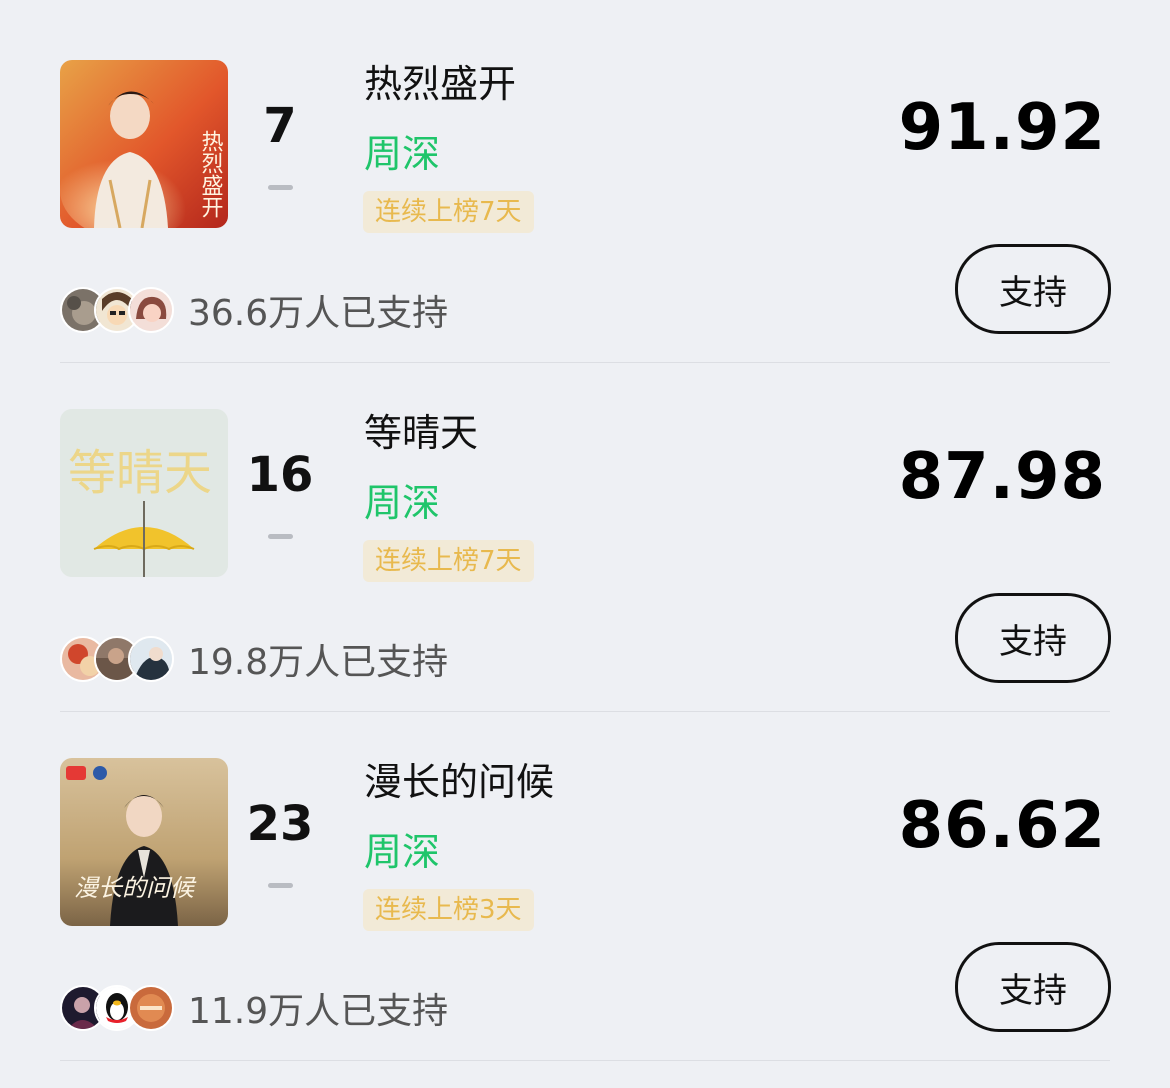 This screenshot has width=1170, height=1088. Describe the element at coordinates (280, 126) in the screenshot. I see `rank-number: 7` at that location.